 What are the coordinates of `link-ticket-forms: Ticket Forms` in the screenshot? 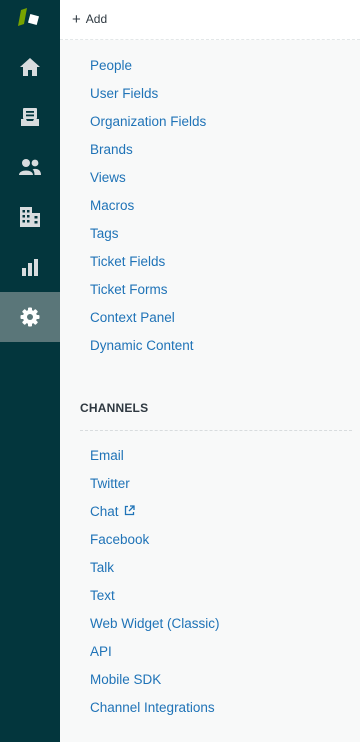 It's located at (129, 290).